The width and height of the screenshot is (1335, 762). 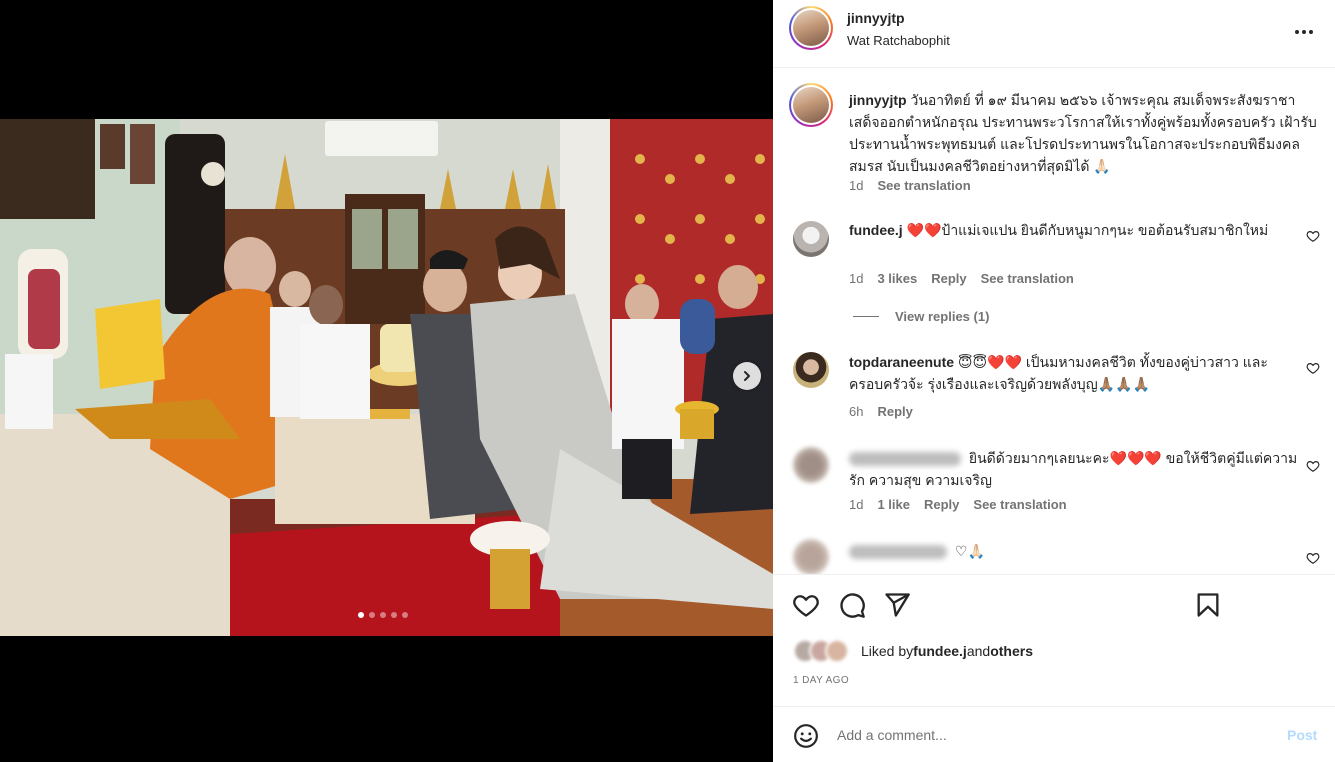 I want to click on liked-by: Liked by fundee.j and others, so click(x=913, y=651).